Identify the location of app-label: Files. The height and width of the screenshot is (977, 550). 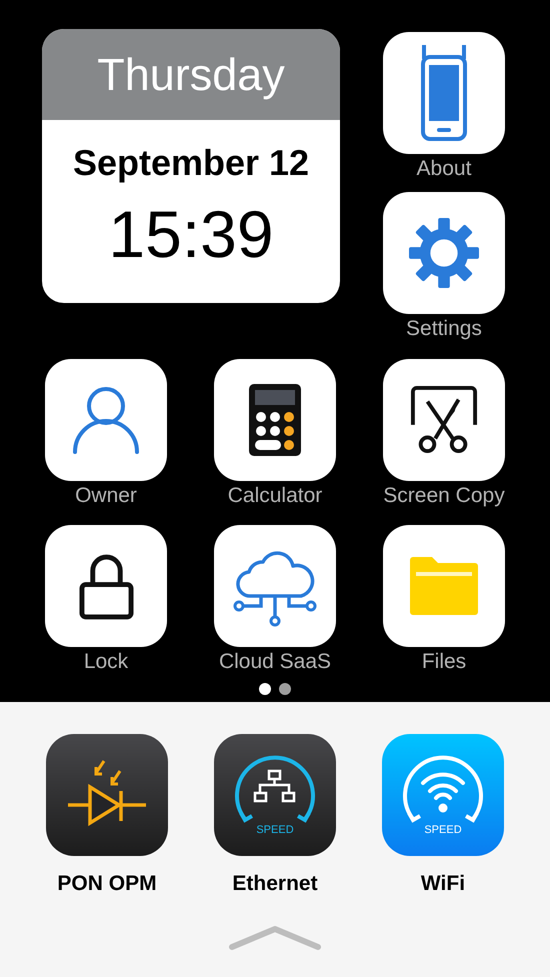
(444, 662).